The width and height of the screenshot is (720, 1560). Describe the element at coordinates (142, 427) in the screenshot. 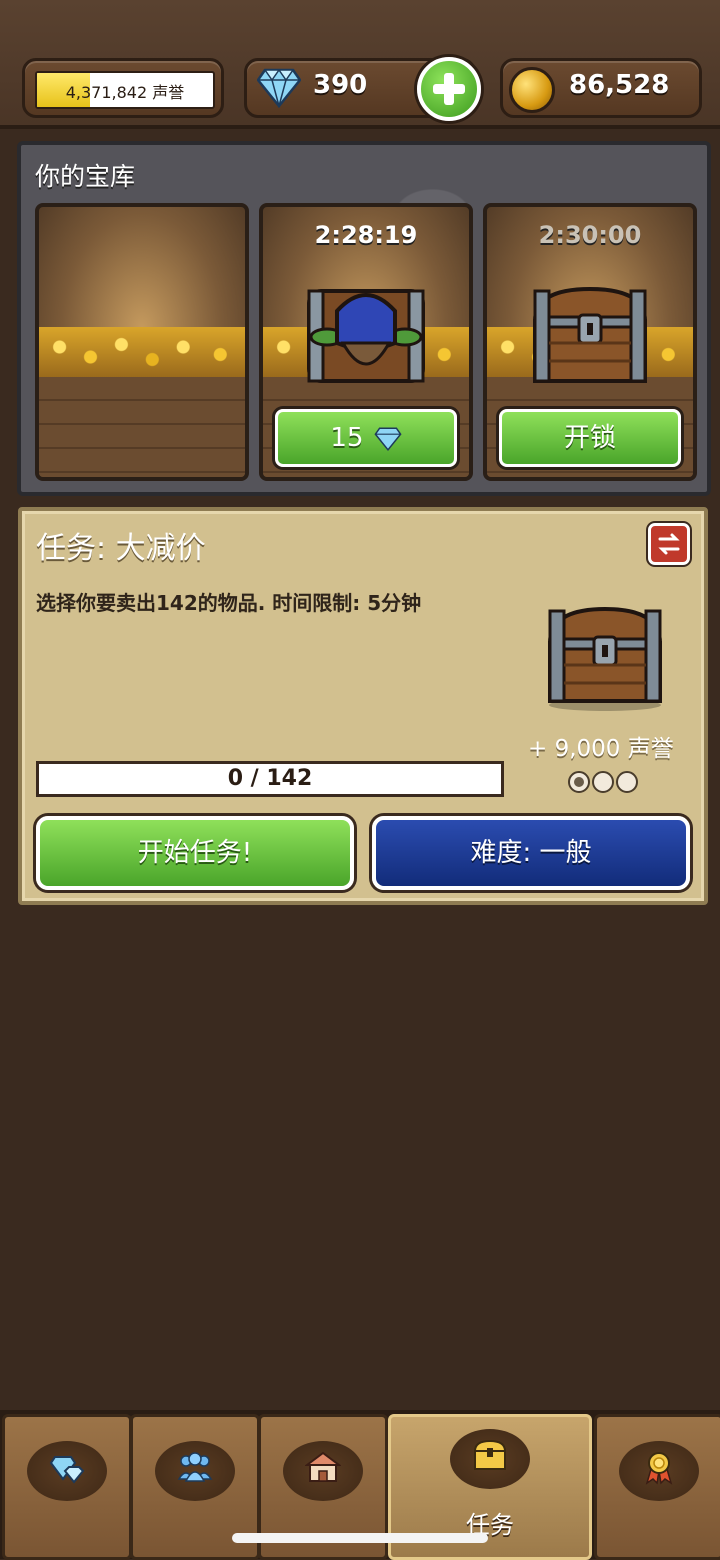

I see `wood-floor` at that location.